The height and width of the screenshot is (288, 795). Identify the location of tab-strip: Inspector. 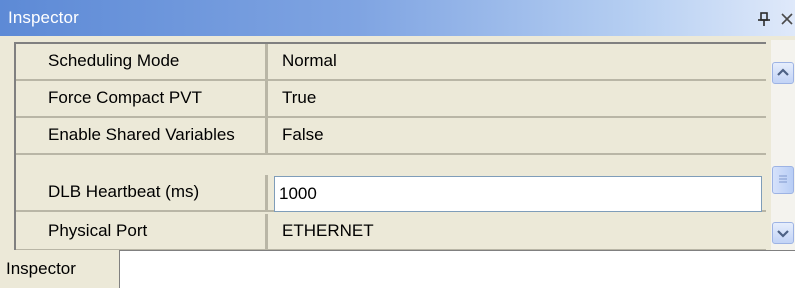
(397, 269).